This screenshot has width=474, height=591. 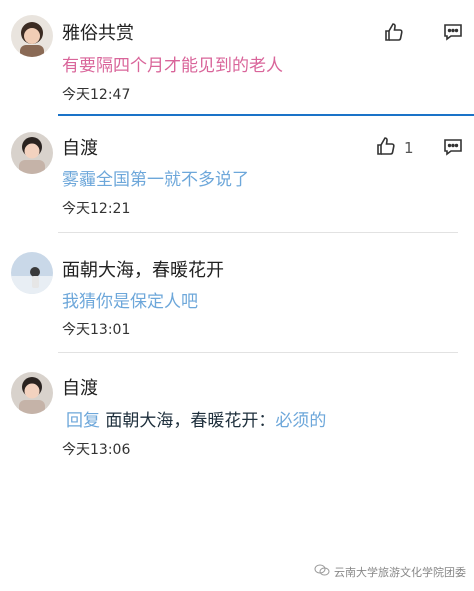 I want to click on comment-time: 今天12:21, so click(x=96, y=209).